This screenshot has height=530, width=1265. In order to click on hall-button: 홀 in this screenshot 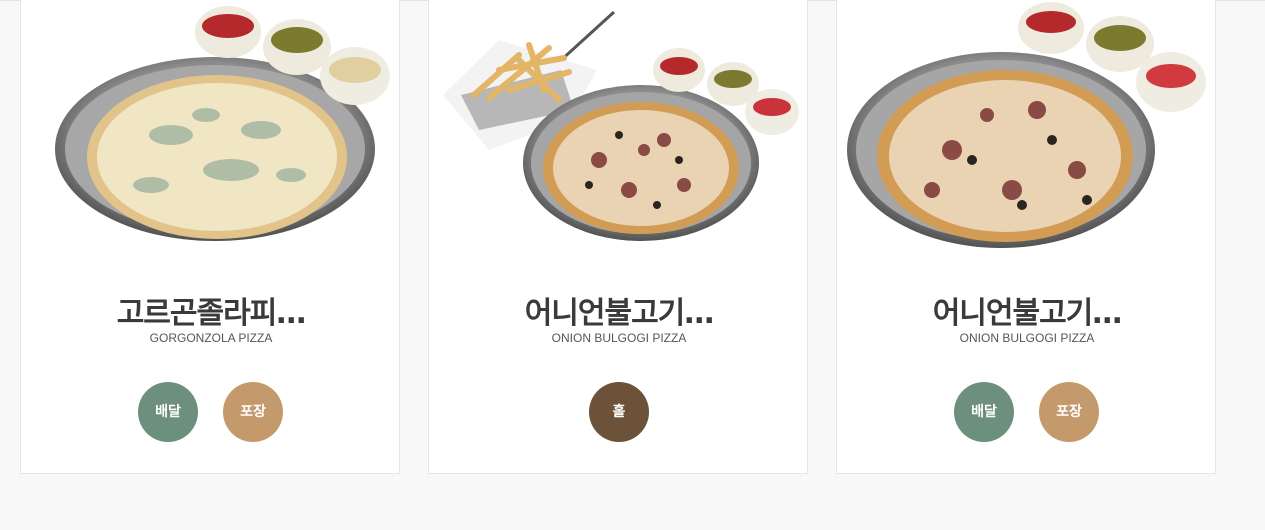, I will do `click(619, 412)`.